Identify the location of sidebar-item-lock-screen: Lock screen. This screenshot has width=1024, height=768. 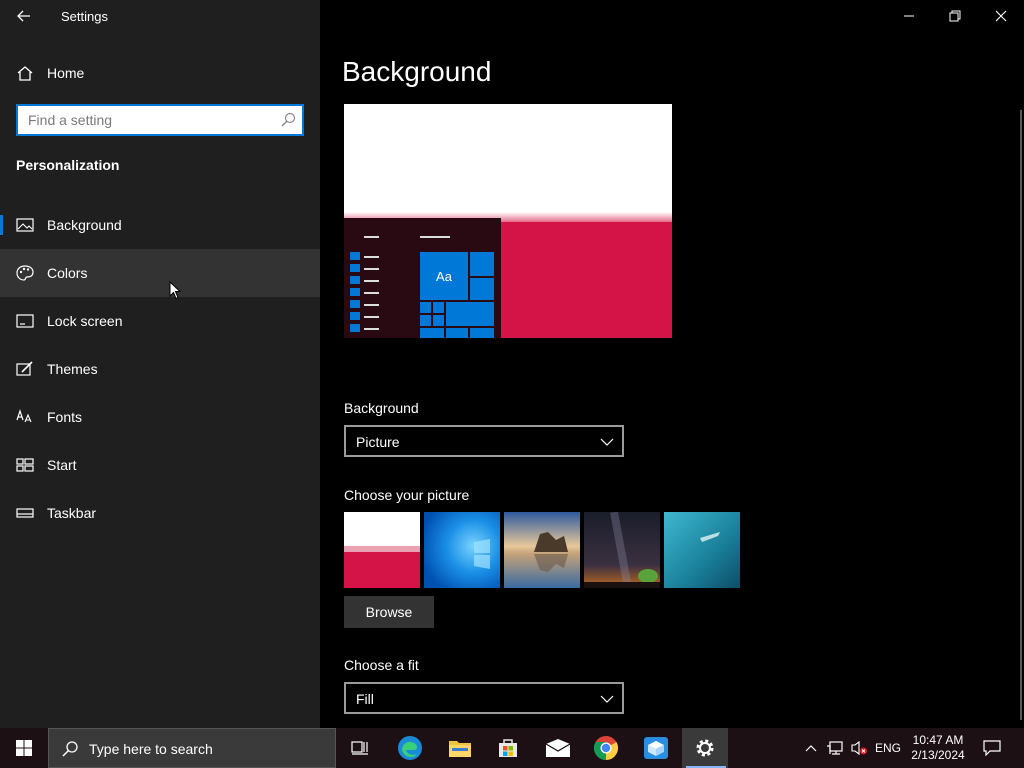
(160, 321).